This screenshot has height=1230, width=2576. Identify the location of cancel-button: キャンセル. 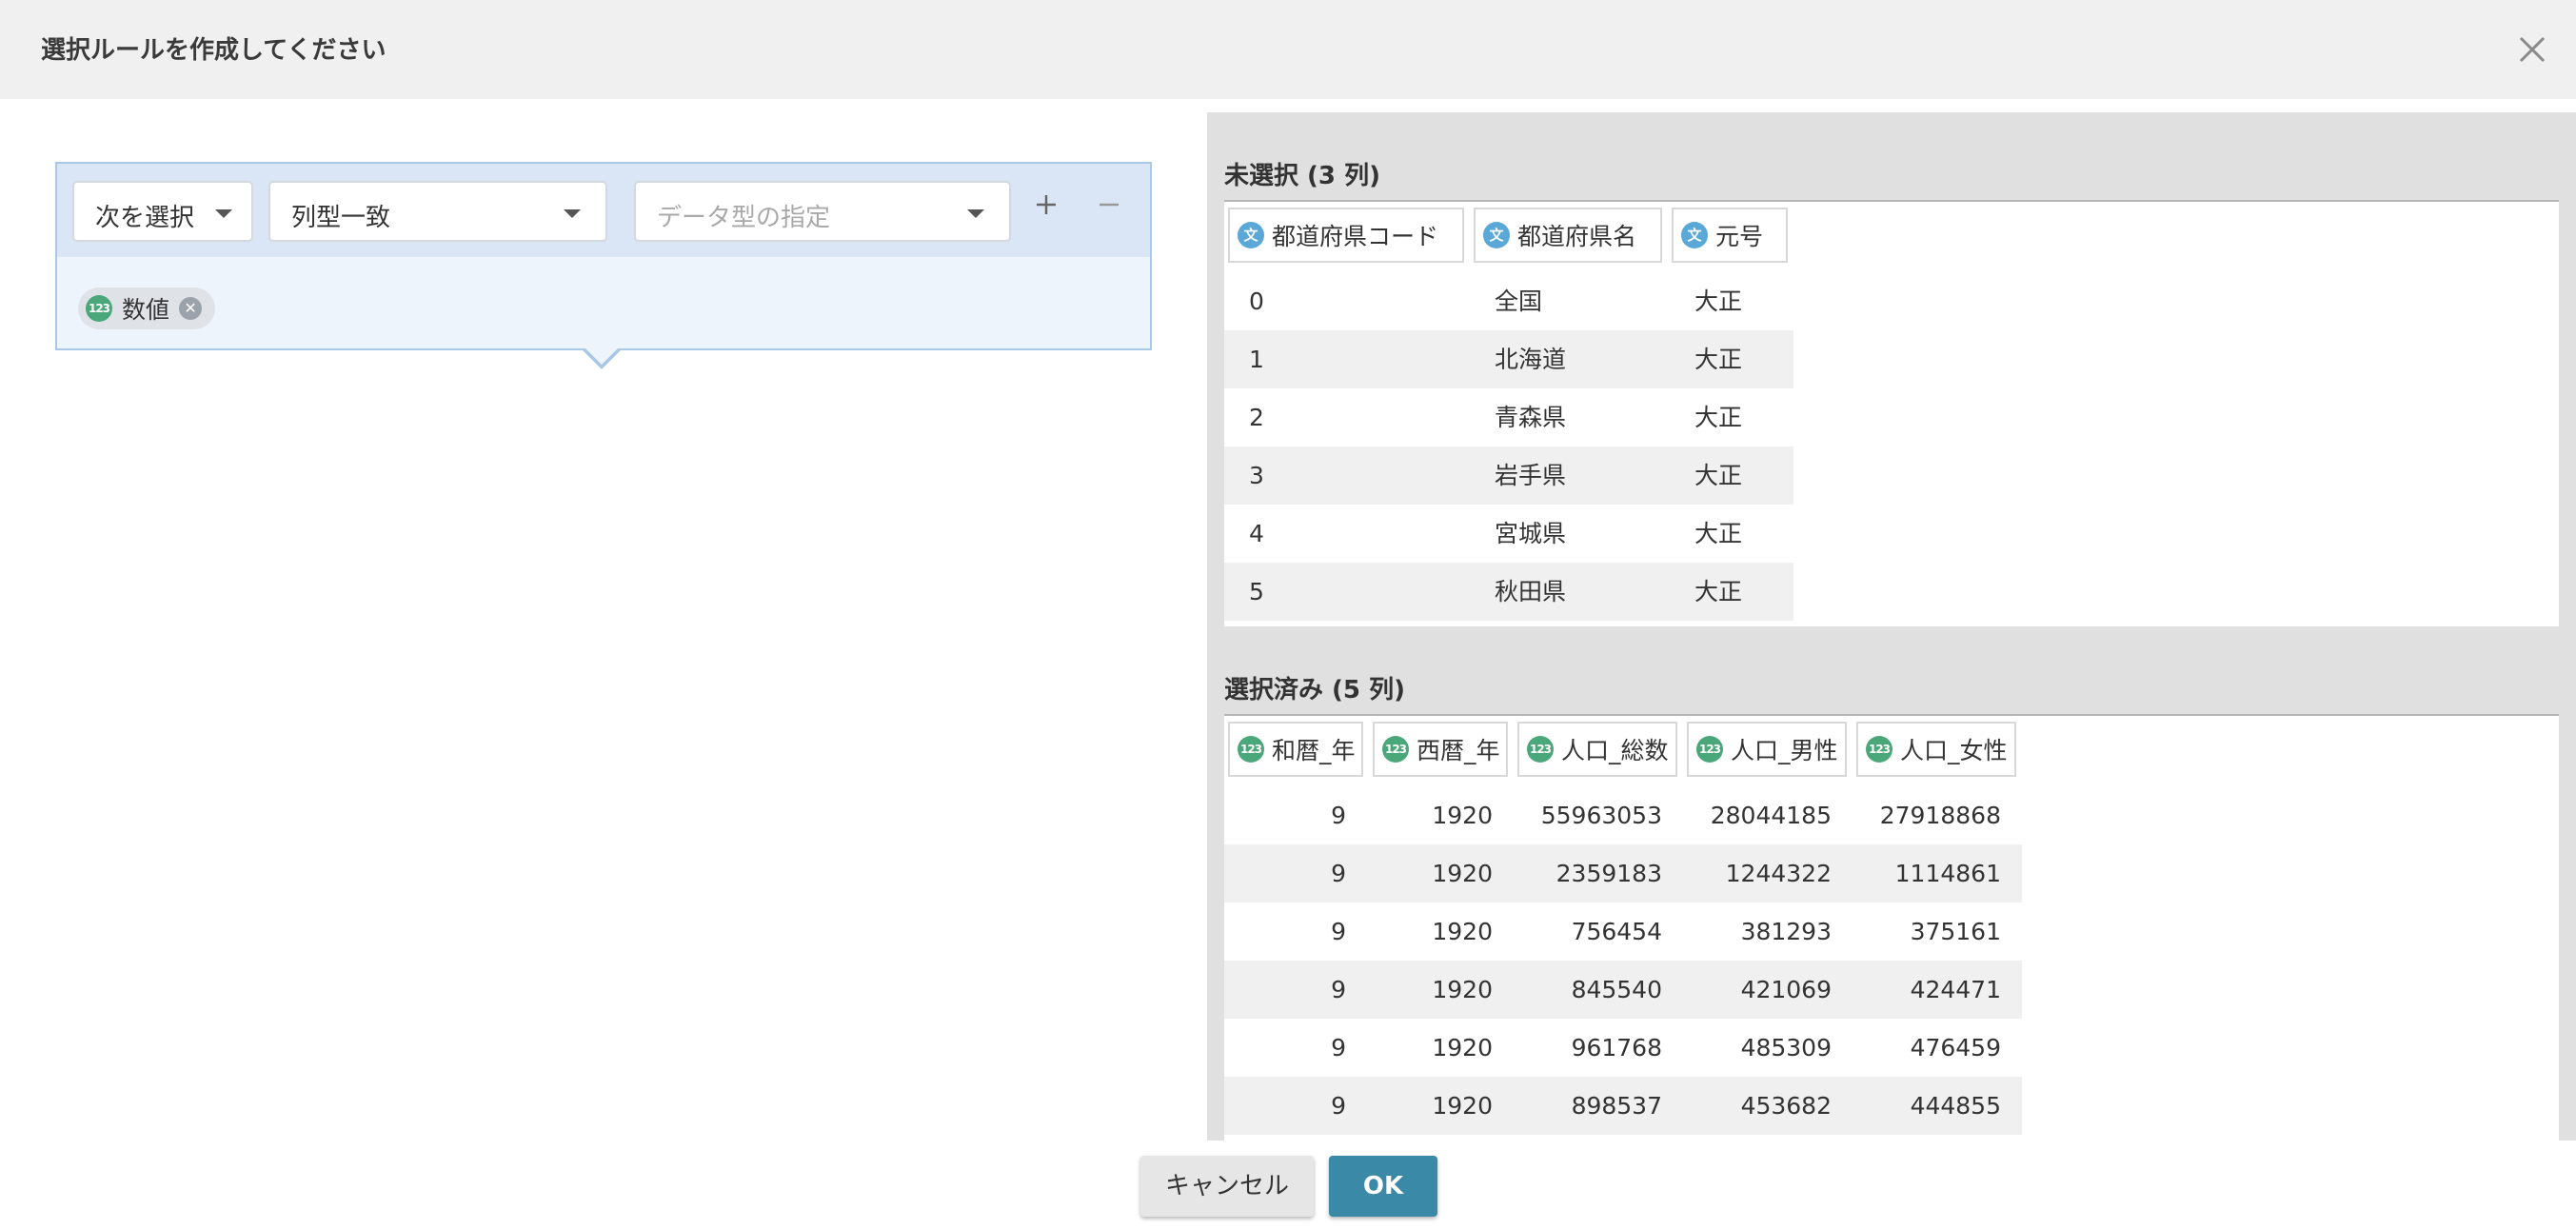
(1227, 1186).